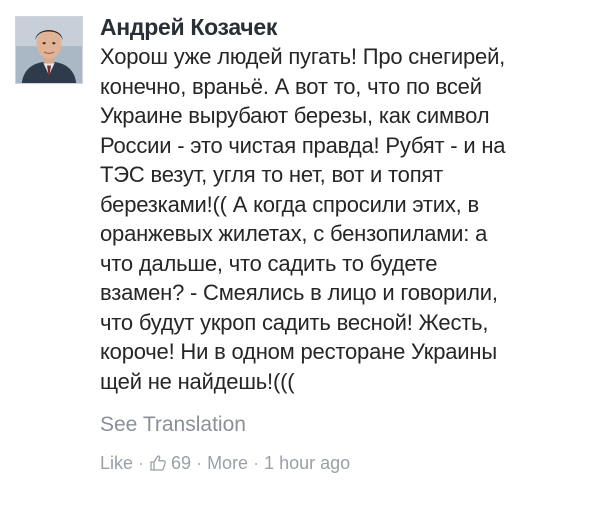 The height and width of the screenshot is (516, 599). What do you see at coordinates (116, 463) in the screenshot?
I see `like-button: Like` at bounding box center [116, 463].